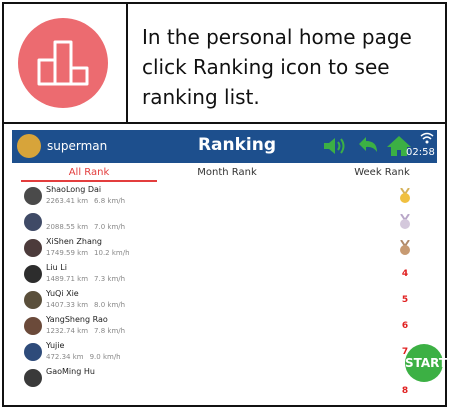  Describe the element at coordinates (224, 249) in the screenshot. I see `list-item: XiShen Zhang 1749.59 km 10.2 km/h` at that location.